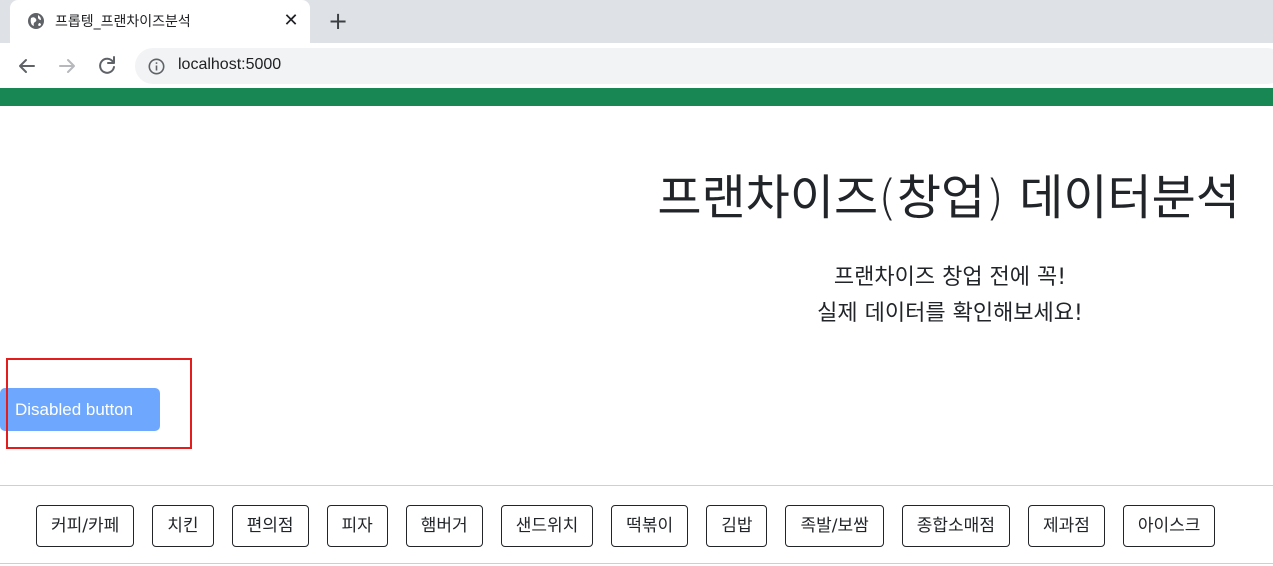  What do you see at coordinates (834, 526) in the screenshot?
I see `category-button: 족발/보쌈` at bounding box center [834, 526].